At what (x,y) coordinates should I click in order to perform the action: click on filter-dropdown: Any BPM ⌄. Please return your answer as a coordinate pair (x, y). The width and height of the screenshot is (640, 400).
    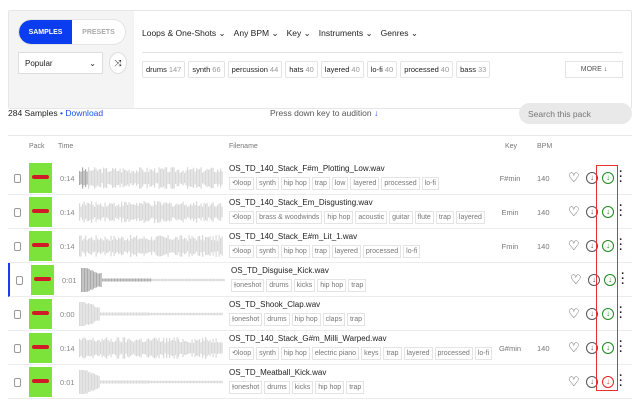
    Looking at the image, I should click on (256, 33).